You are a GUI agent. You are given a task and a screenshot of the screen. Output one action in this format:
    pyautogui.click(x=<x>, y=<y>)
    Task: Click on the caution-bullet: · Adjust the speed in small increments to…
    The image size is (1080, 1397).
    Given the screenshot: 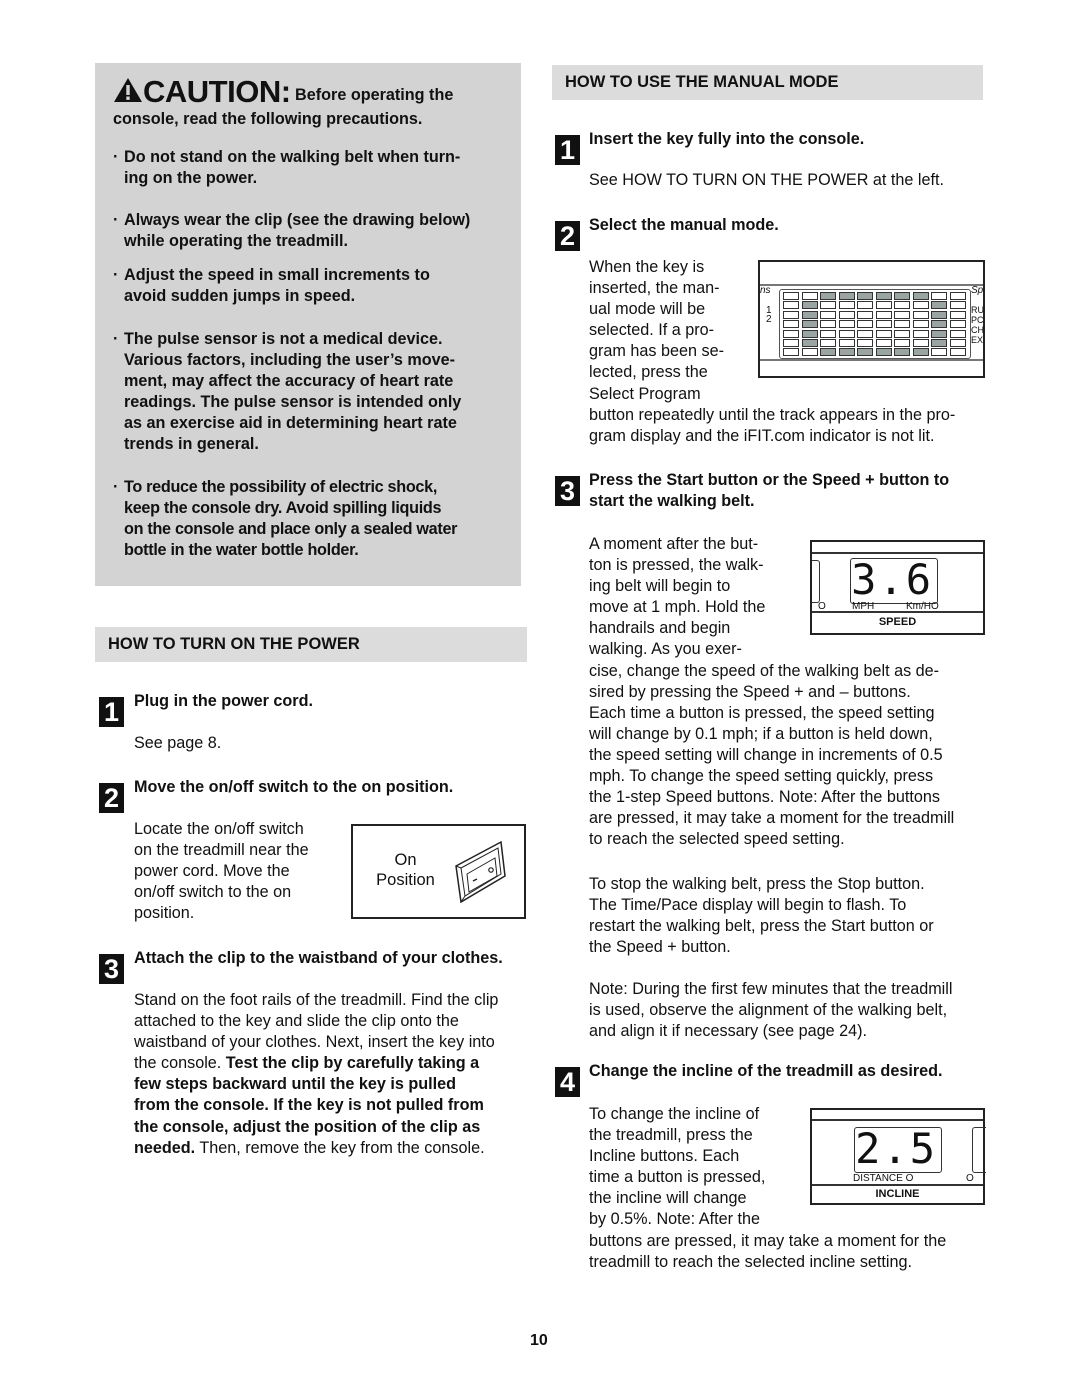 What is the action you would take?
    pyautogui.click(x=271, y=286)
    